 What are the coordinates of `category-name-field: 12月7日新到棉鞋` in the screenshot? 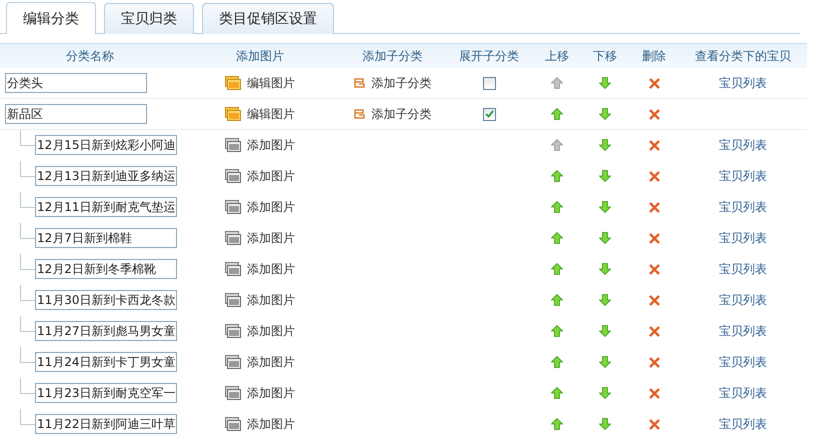 It's located at (106, 238).